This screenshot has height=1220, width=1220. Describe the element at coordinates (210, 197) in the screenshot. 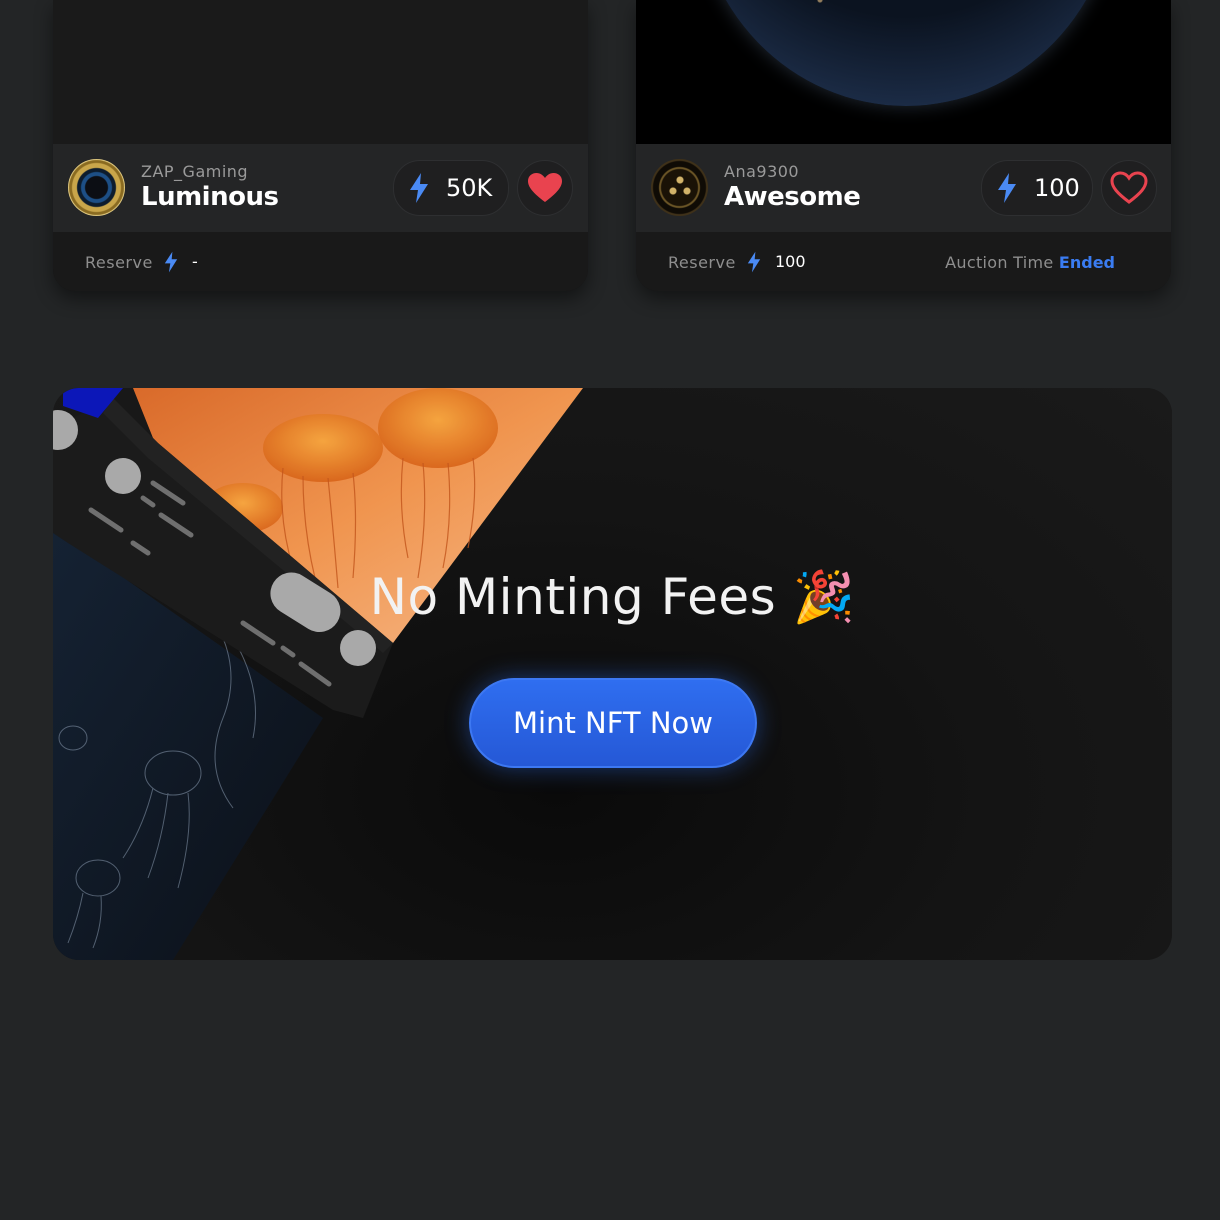

I see `nft-title: Luminous` at that location.